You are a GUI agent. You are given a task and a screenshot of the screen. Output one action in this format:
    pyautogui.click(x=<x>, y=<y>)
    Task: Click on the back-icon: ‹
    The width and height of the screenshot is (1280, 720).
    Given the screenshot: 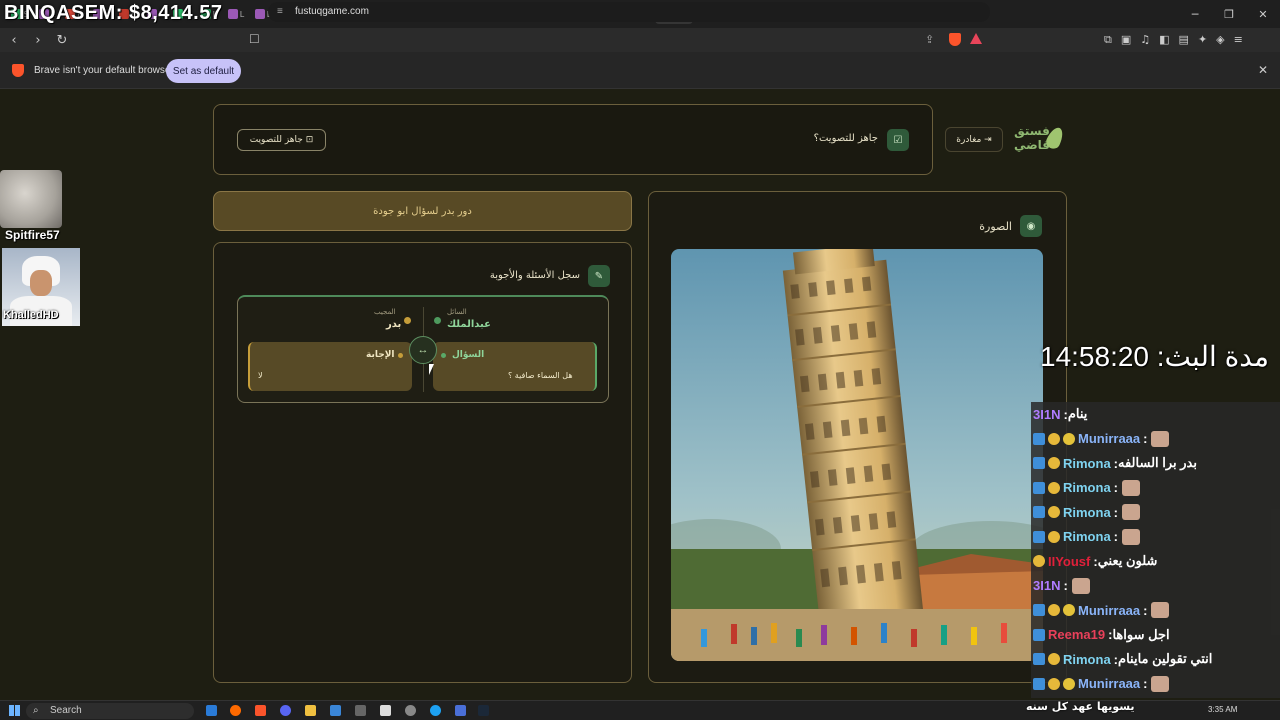 What is the action you would take?
    pyautogui.click(x=14, y=40)
    